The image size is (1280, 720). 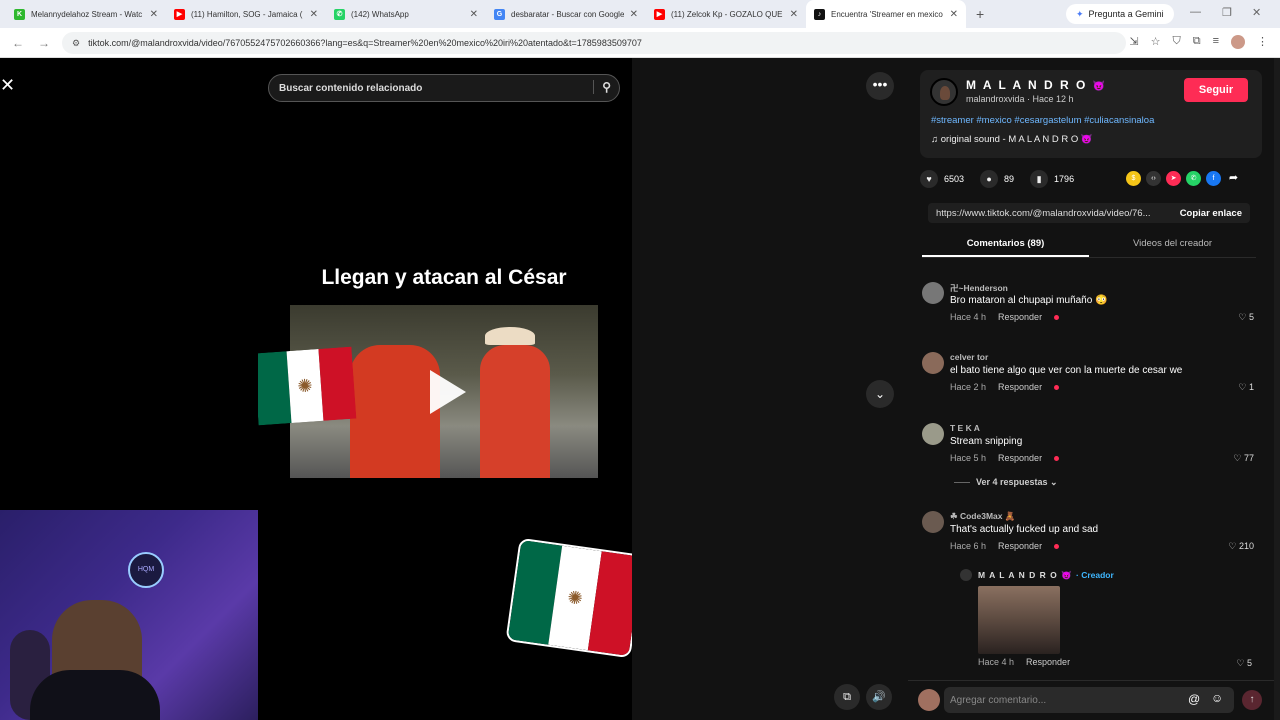 I want to click on whatsapp-share-icon: ✆, so click(x=1193, y=178).